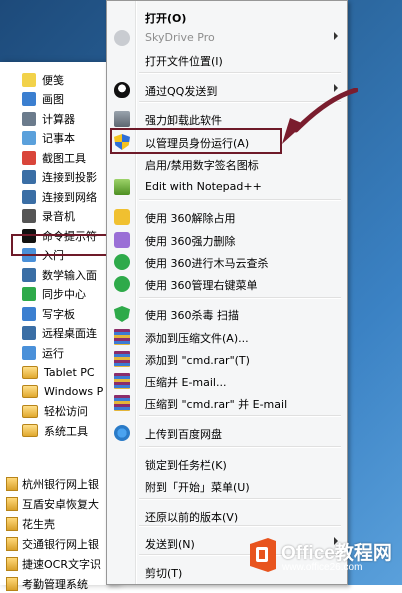 The image size is (402, 593). What do you see at coordinates (29, 99) in the screenshot?
I see `paint-icon` at bounding box center [29, 99].